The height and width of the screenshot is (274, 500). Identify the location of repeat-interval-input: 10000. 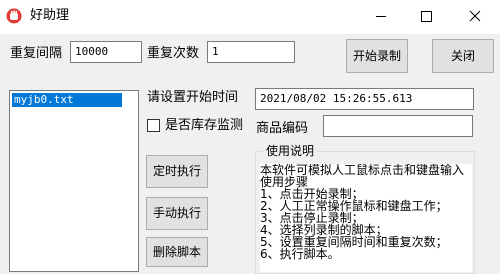
(106, 52).